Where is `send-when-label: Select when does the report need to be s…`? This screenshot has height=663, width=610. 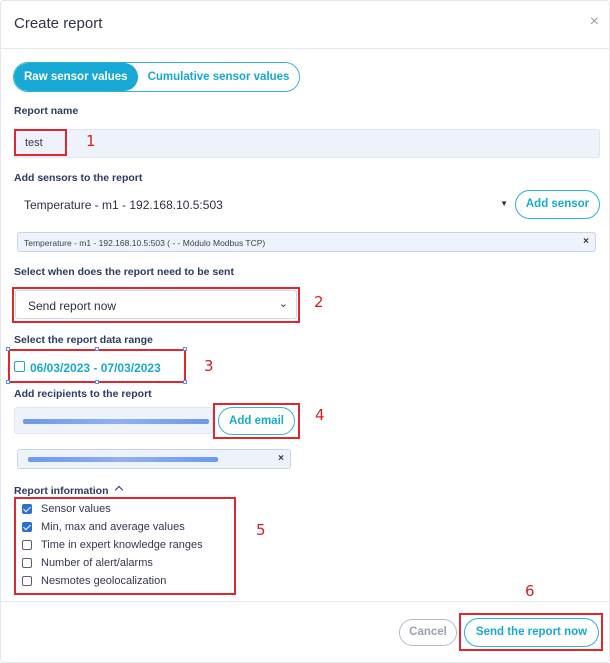 send-when-label: Select when does the report need to be s… is located at coordinates (124, 272).